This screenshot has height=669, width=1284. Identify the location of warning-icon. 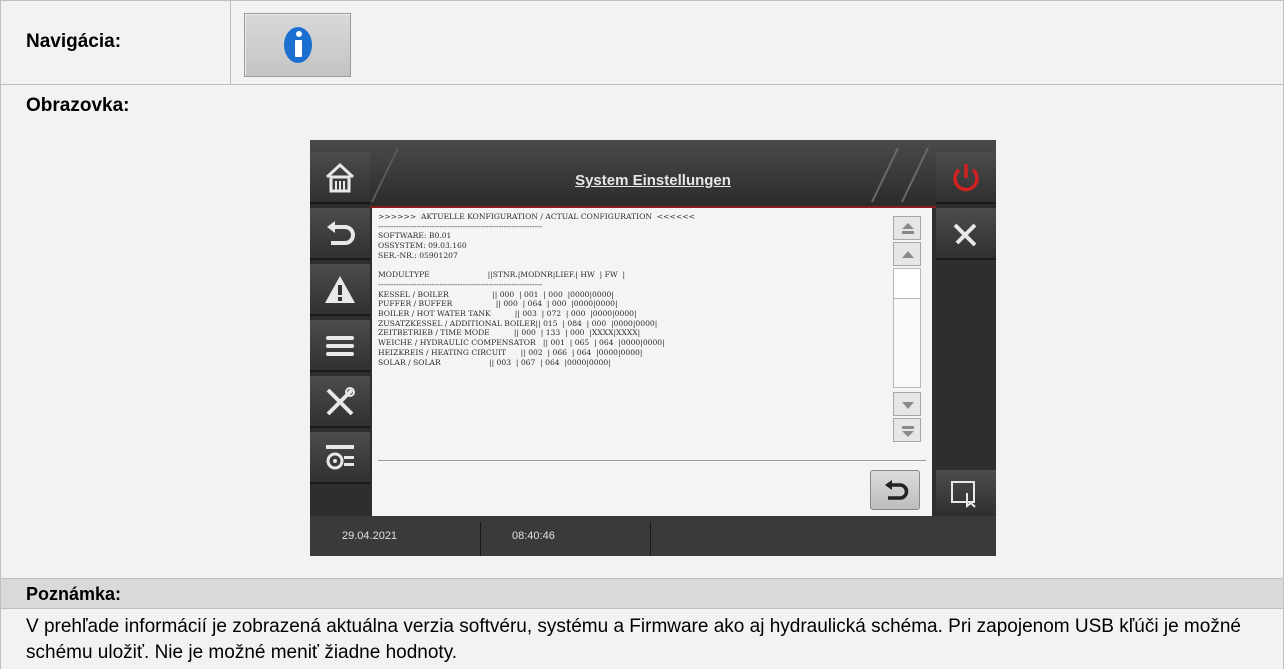
(340, 289).